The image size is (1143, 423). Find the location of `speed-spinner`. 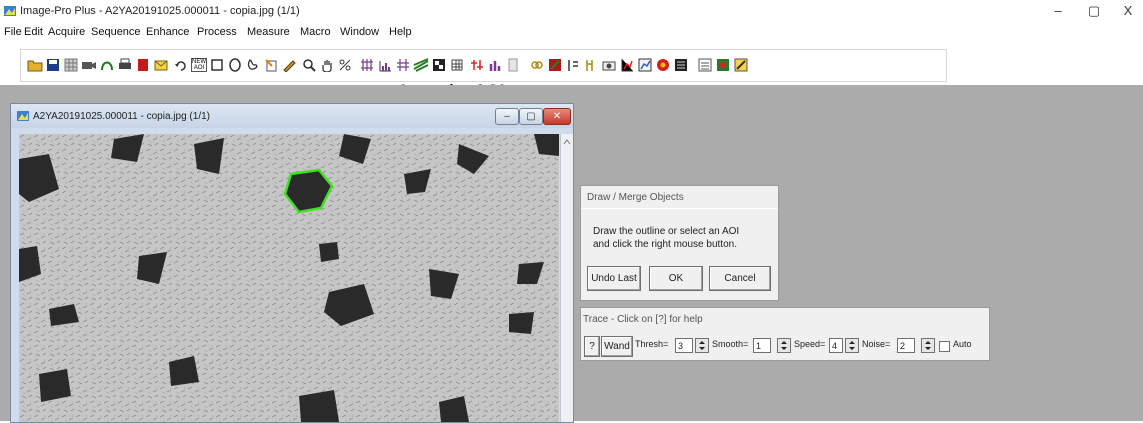

speed-spinner is located at coordinates (852, 345).